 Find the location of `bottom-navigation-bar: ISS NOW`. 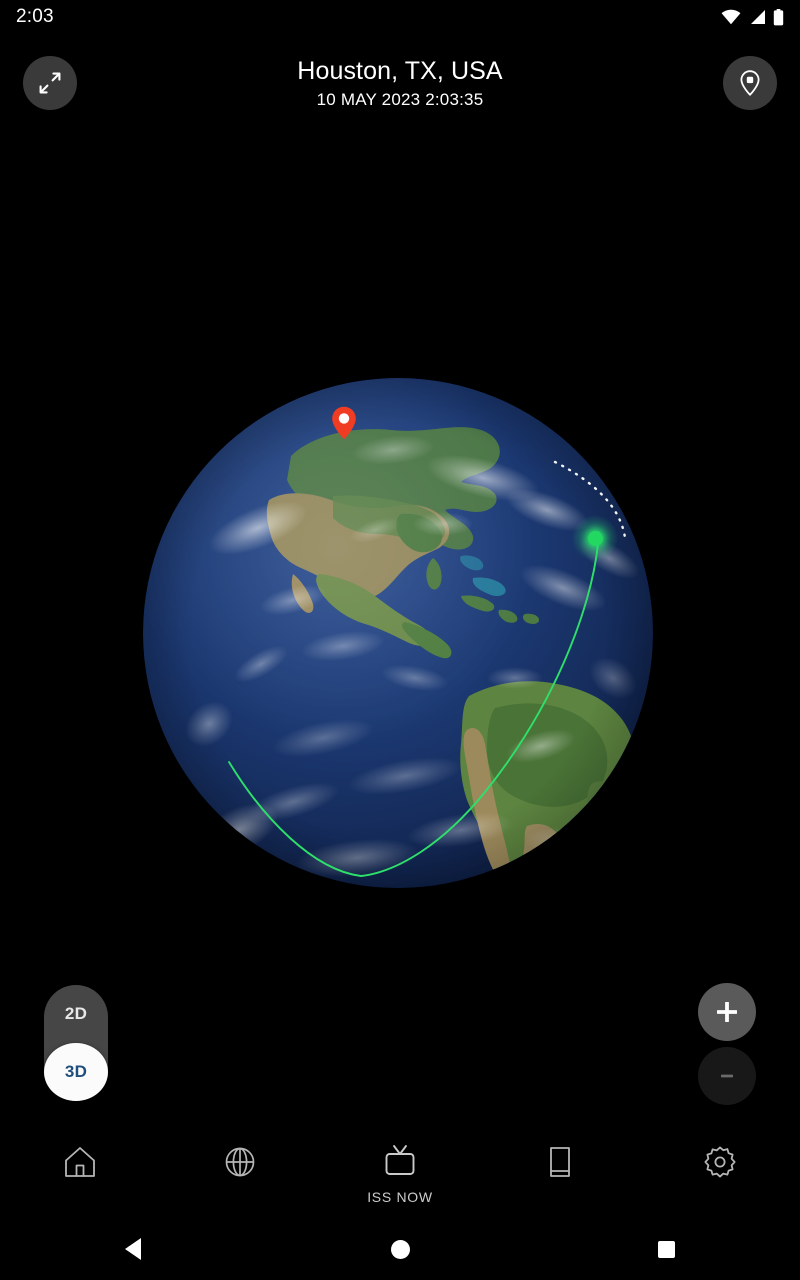

bottom-navigation-bar: ISS NOW is located at coordinates (400, 1174).